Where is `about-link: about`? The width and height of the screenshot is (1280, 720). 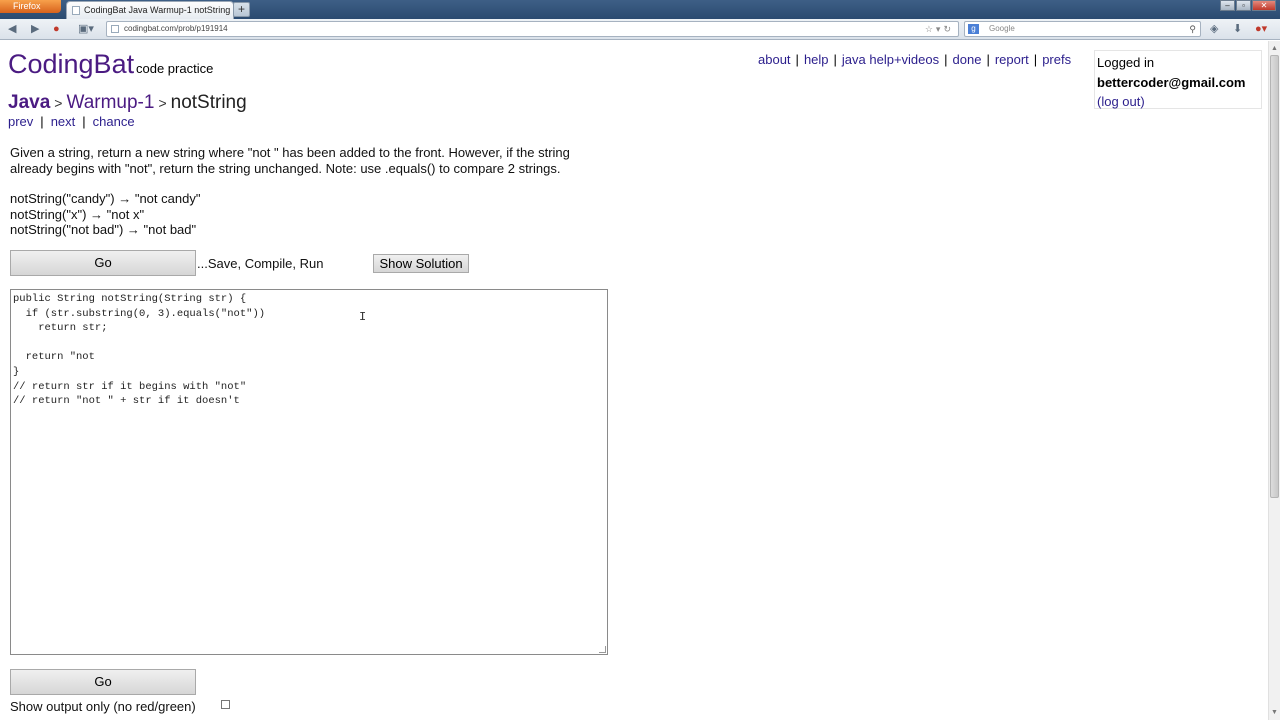
about-link: about is located at coordinates (774, 59).